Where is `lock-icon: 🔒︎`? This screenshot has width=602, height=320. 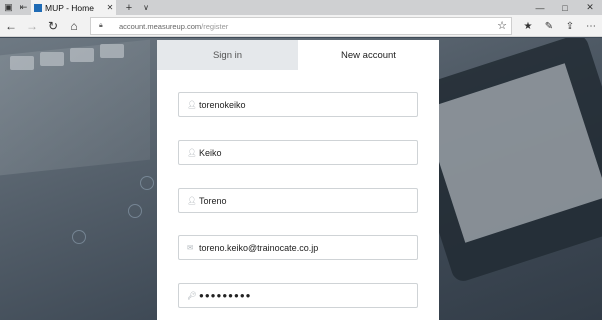 lock-icon: 🔒︎ is located at coordinates (101, 25).